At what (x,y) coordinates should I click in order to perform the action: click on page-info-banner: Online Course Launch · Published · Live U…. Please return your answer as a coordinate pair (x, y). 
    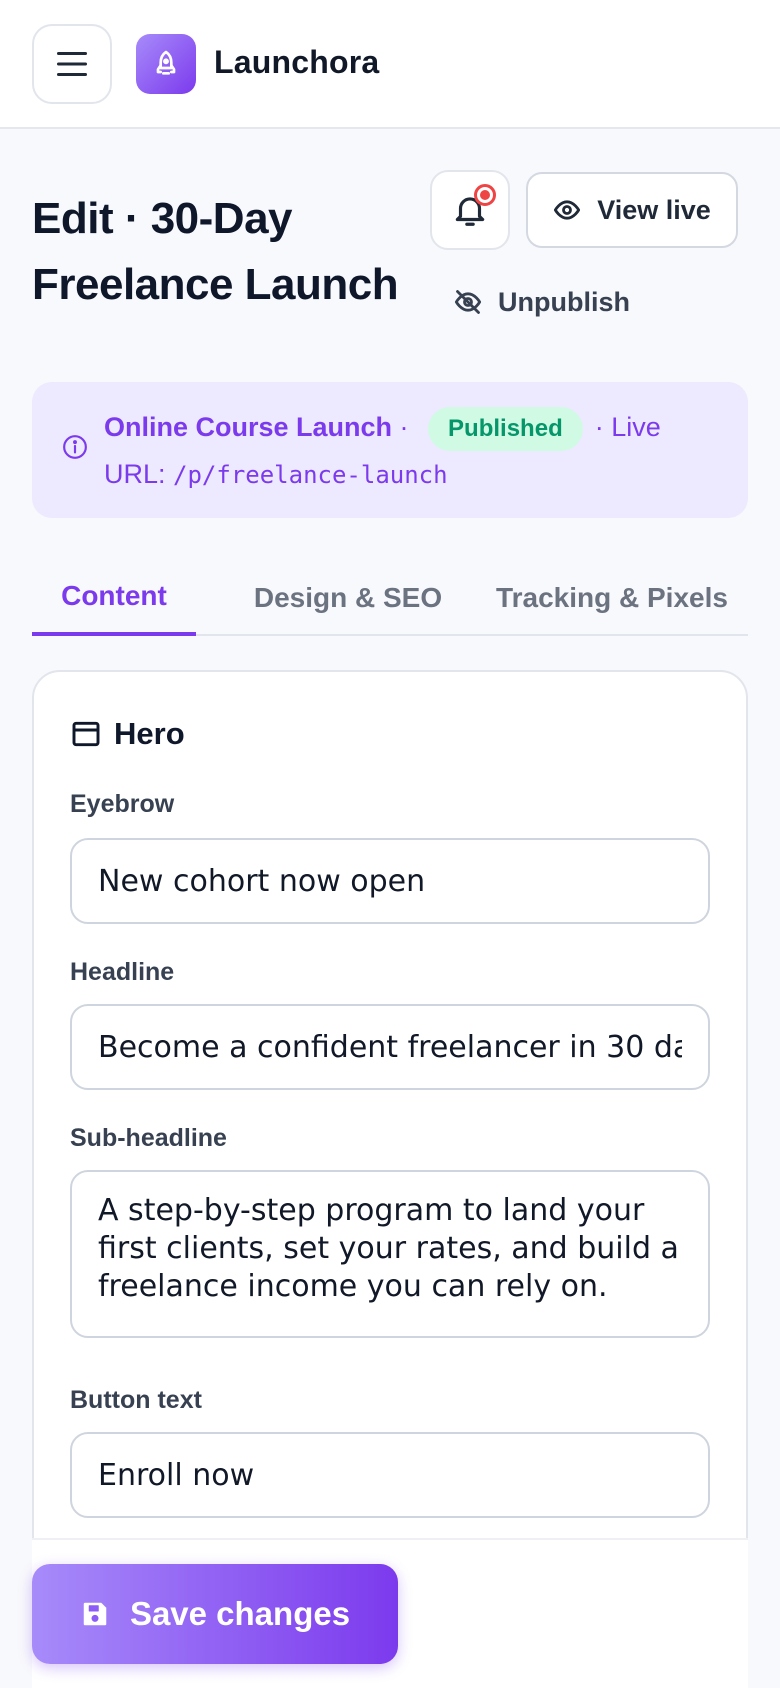
    Looking at the image, I should click on (390, 450).